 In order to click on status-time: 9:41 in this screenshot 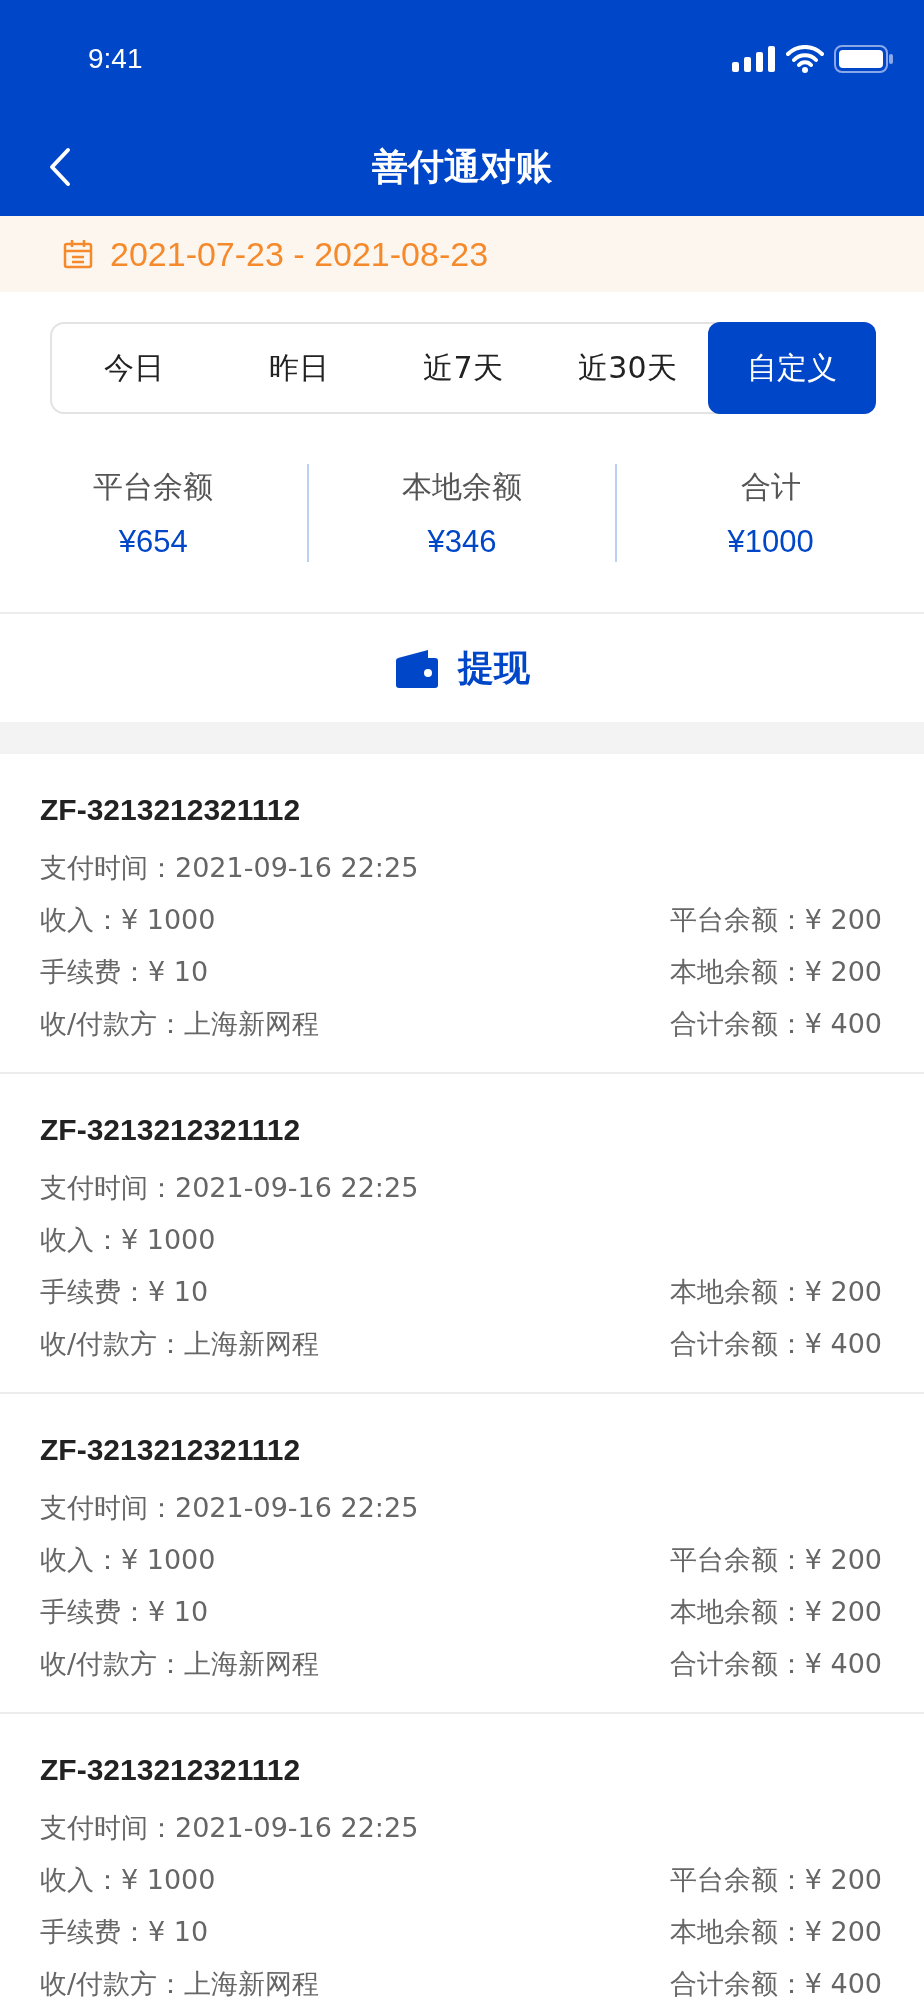, I will do `click(115, 59)`.